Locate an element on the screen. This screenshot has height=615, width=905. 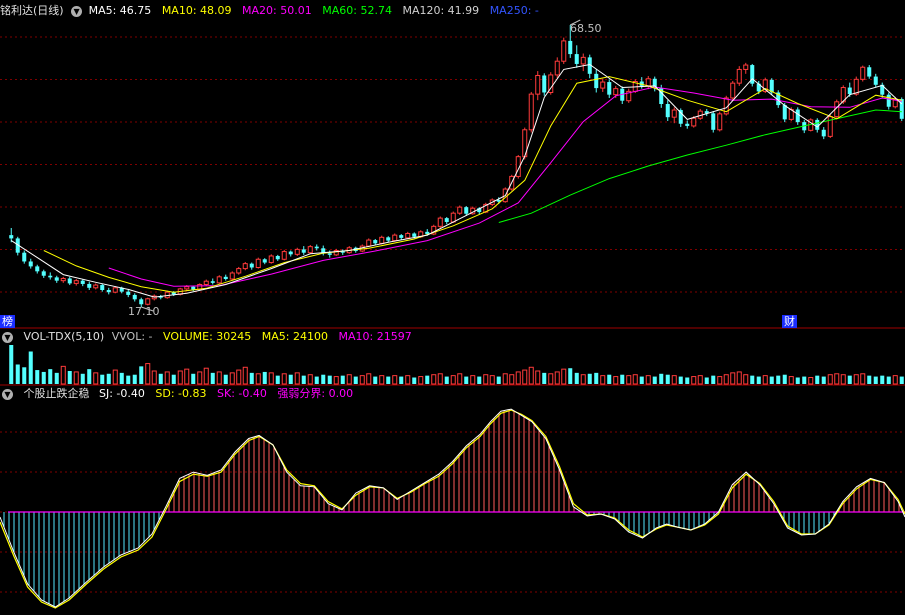
ma-legend-1: MA10: 48.09 is located at coordinates (196, 10).